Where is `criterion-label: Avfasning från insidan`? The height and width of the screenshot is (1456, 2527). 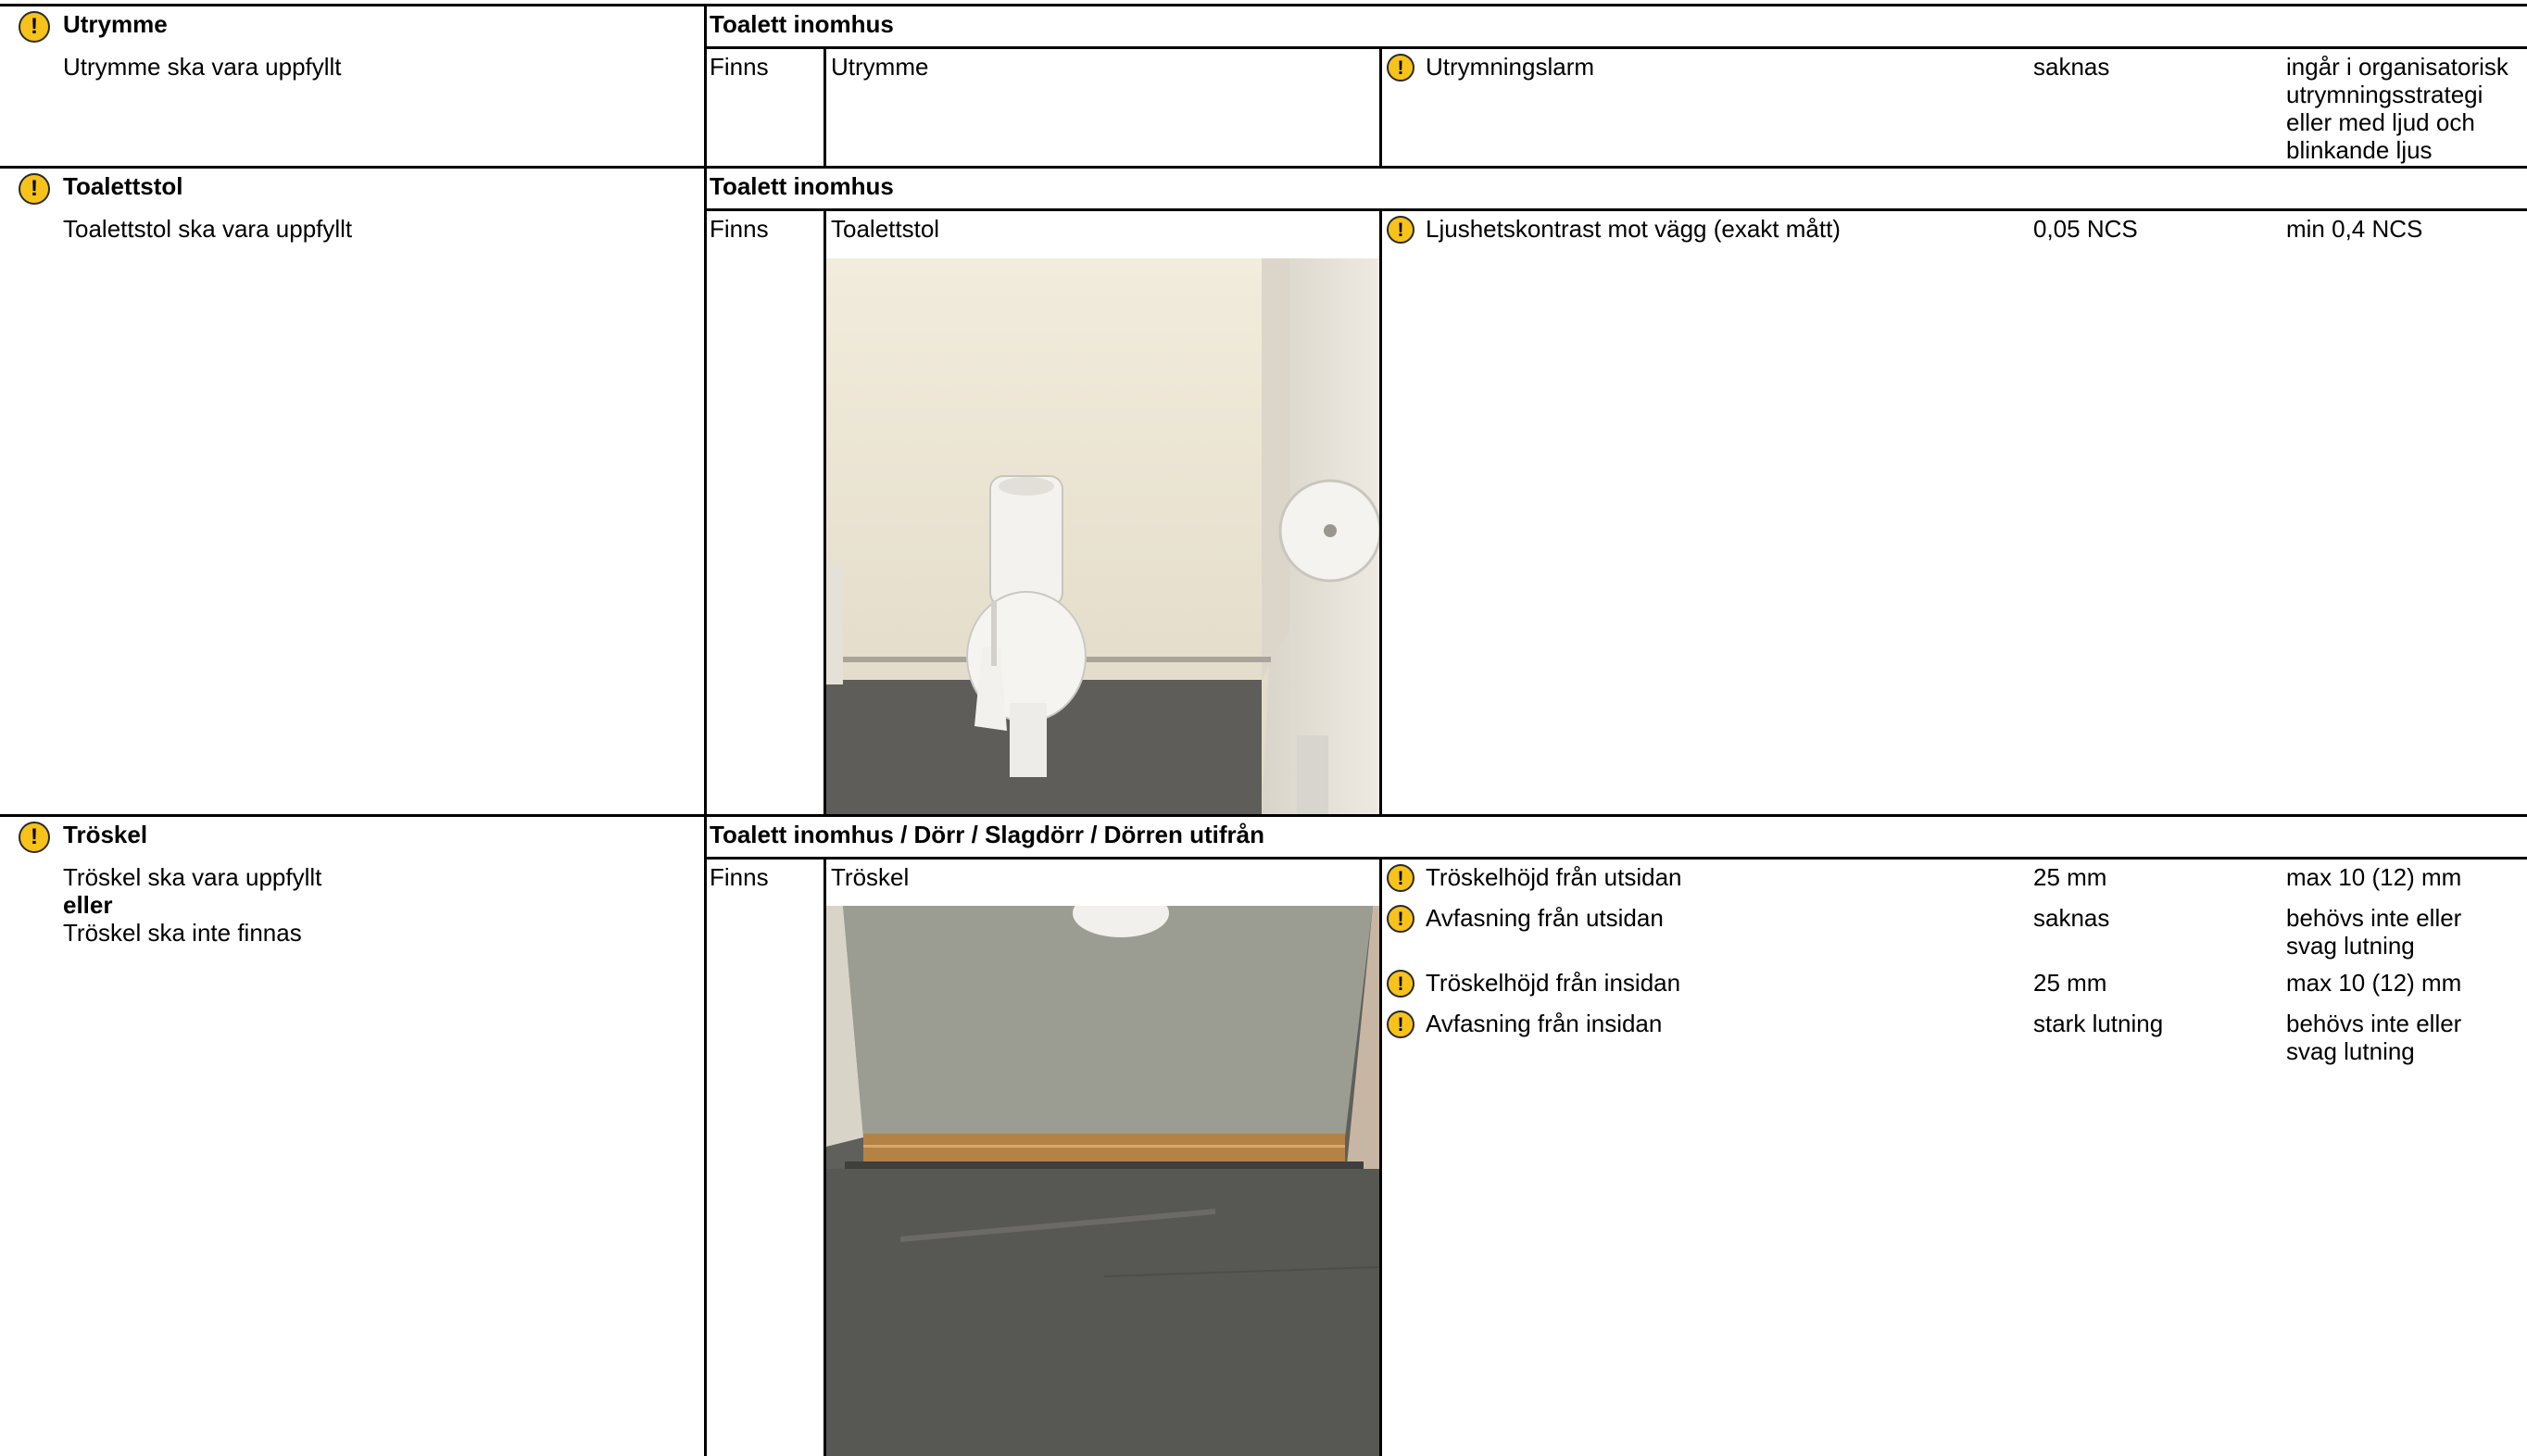
criterion-label: Avfasning från insidan is located at coordinates (1544, 1023).